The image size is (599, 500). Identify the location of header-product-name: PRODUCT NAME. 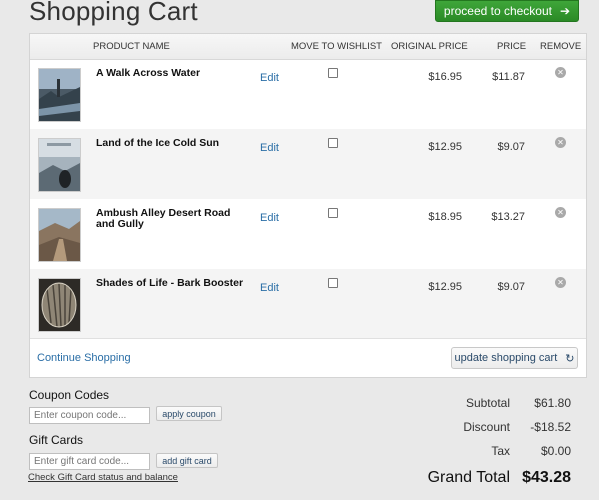
(131, 46).